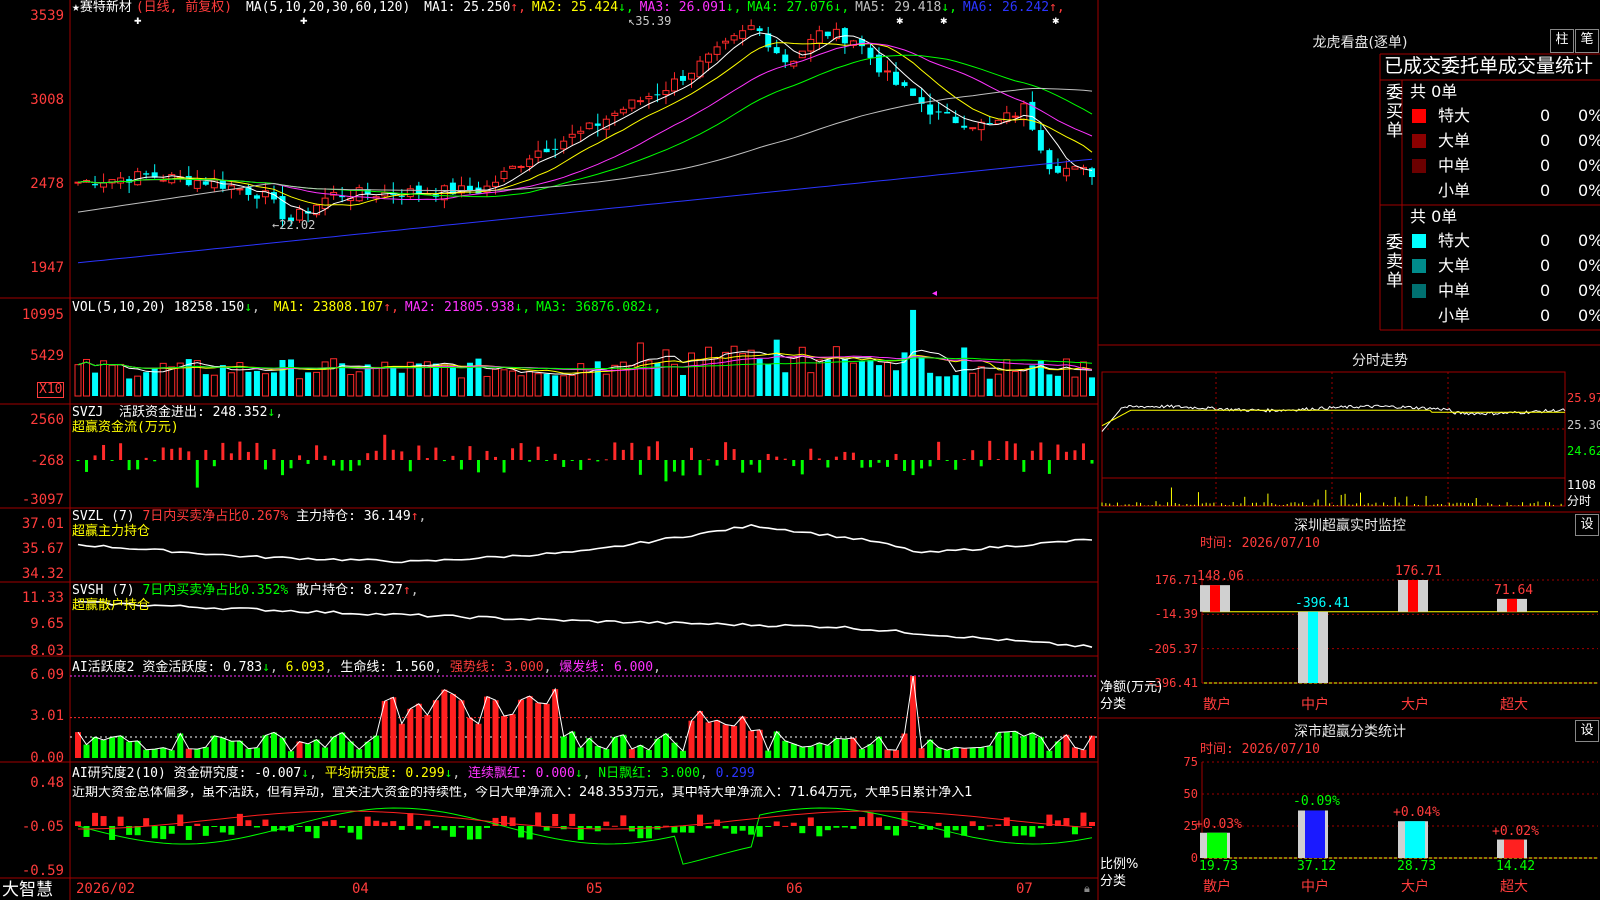  Describe the element at coordinates (111, 605) in the screenshot. I see `svsh-subtitle: 超赢散户持仓` at that location.